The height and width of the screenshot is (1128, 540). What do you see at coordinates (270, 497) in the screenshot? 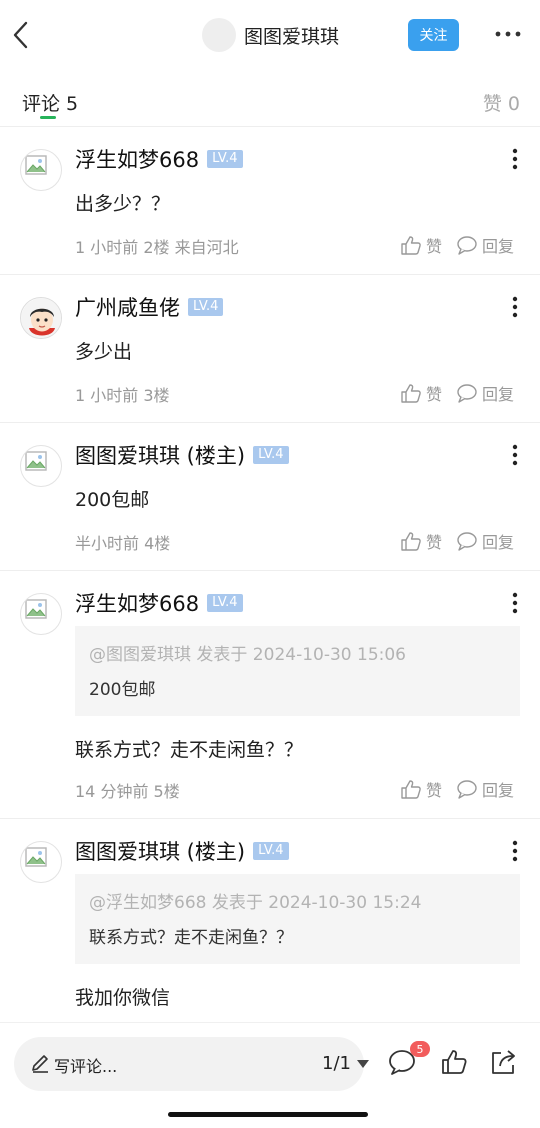
I see `comment-item: 图图爱琪琪 (楼主) LV.4 200包邮 半小时前 4楼 赞 回复` at bounding box center [270, 497].